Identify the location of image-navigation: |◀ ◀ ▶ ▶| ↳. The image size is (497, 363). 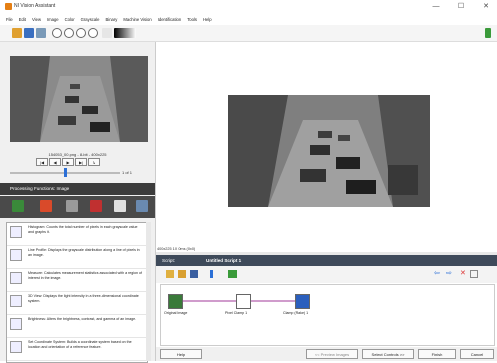
(68, 162).